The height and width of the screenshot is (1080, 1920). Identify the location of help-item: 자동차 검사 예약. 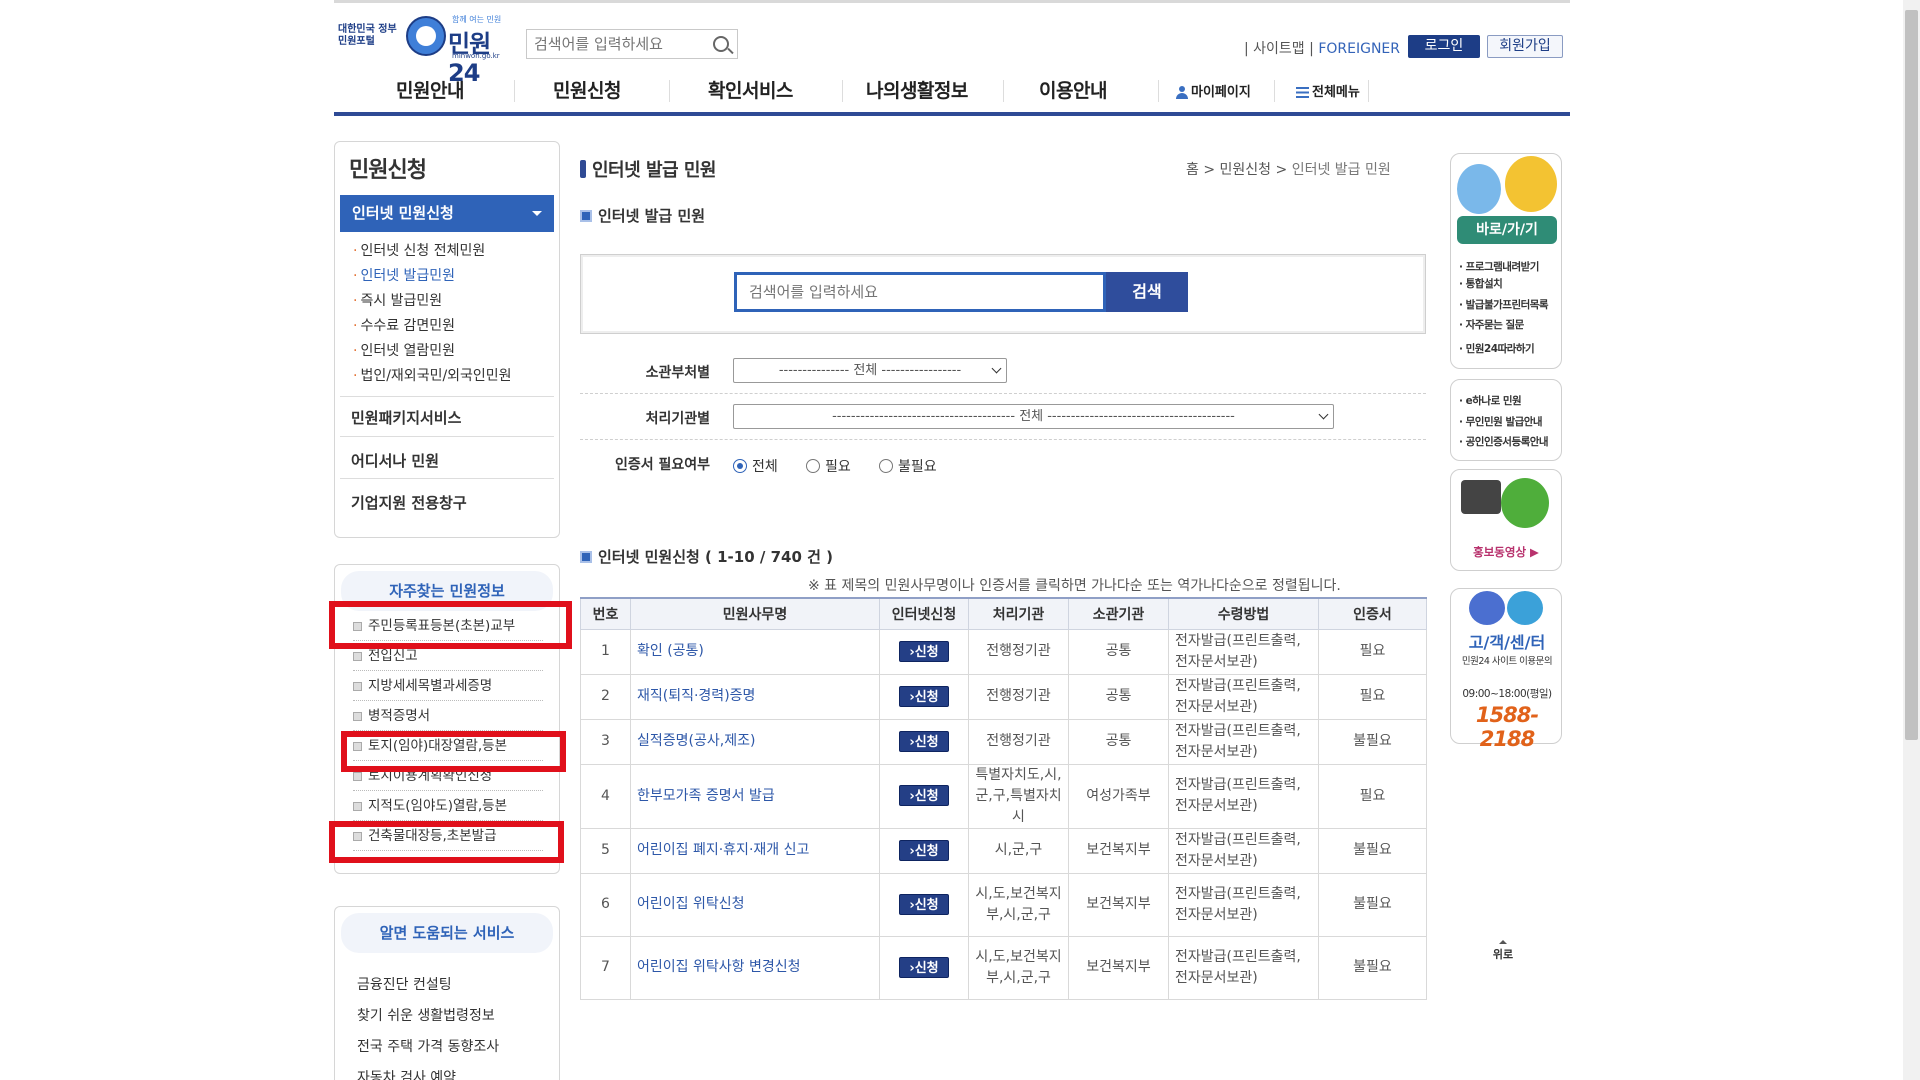
(406, 1073).